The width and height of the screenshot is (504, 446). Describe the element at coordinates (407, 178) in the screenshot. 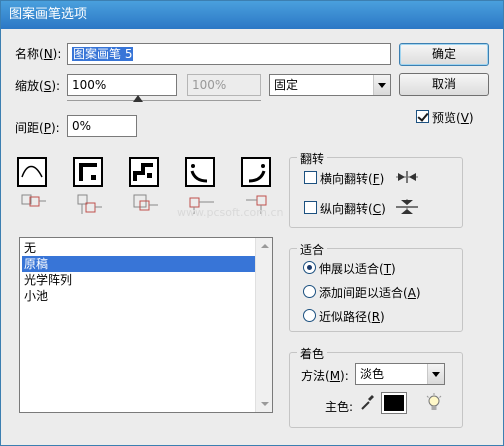

I see `flip-horizontal-icon` at that location.